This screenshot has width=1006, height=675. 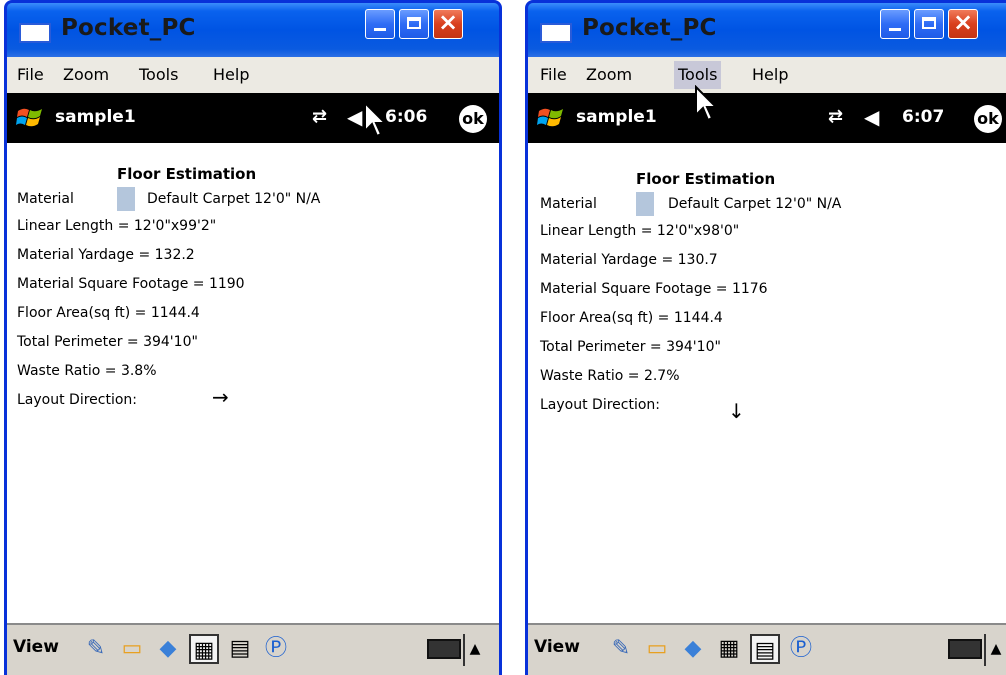 I want to click on waste-ratio: Waste Ratio = 3.8%, so click(x=87, y=371).